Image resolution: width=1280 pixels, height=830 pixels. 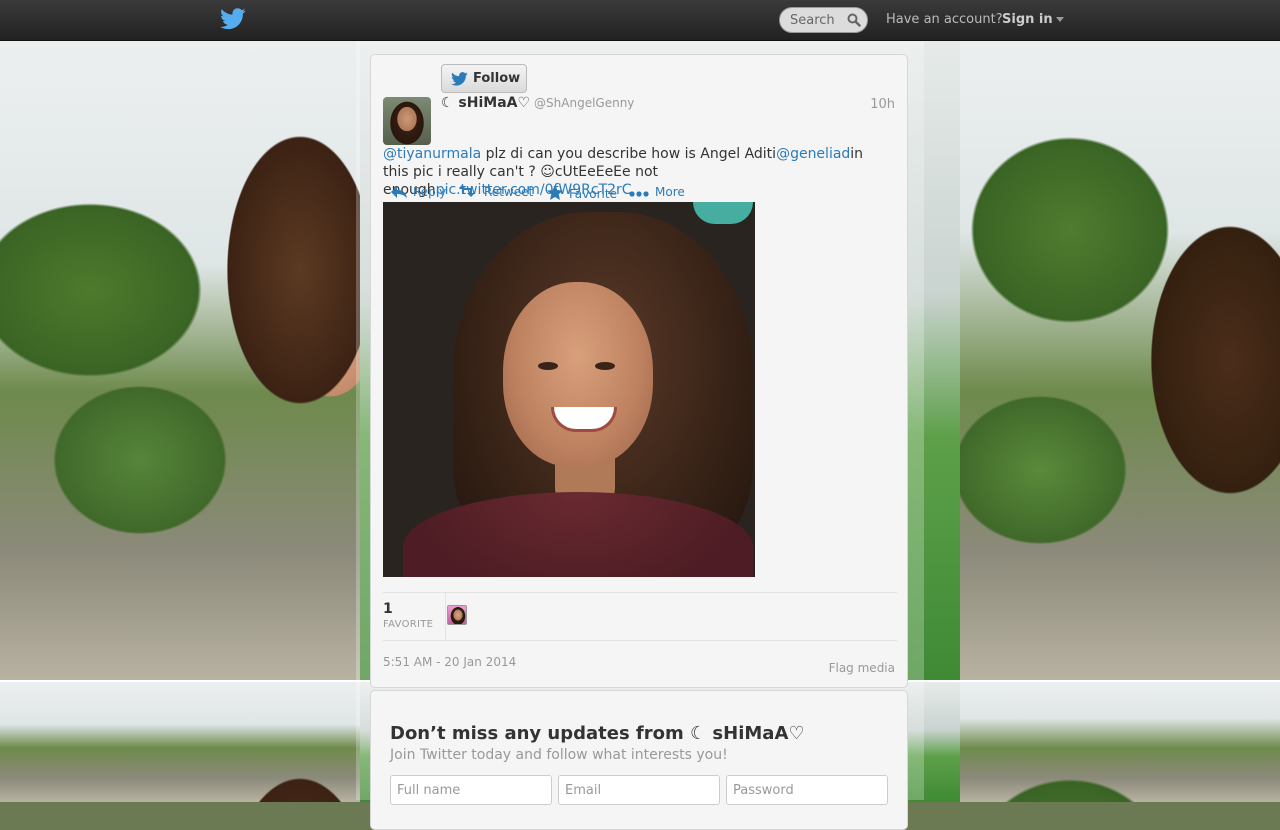 What do you see at coordinates (509, 192) in the screenshot?
I see `retweet-label: Retweet` at bounding box center [509, 192].